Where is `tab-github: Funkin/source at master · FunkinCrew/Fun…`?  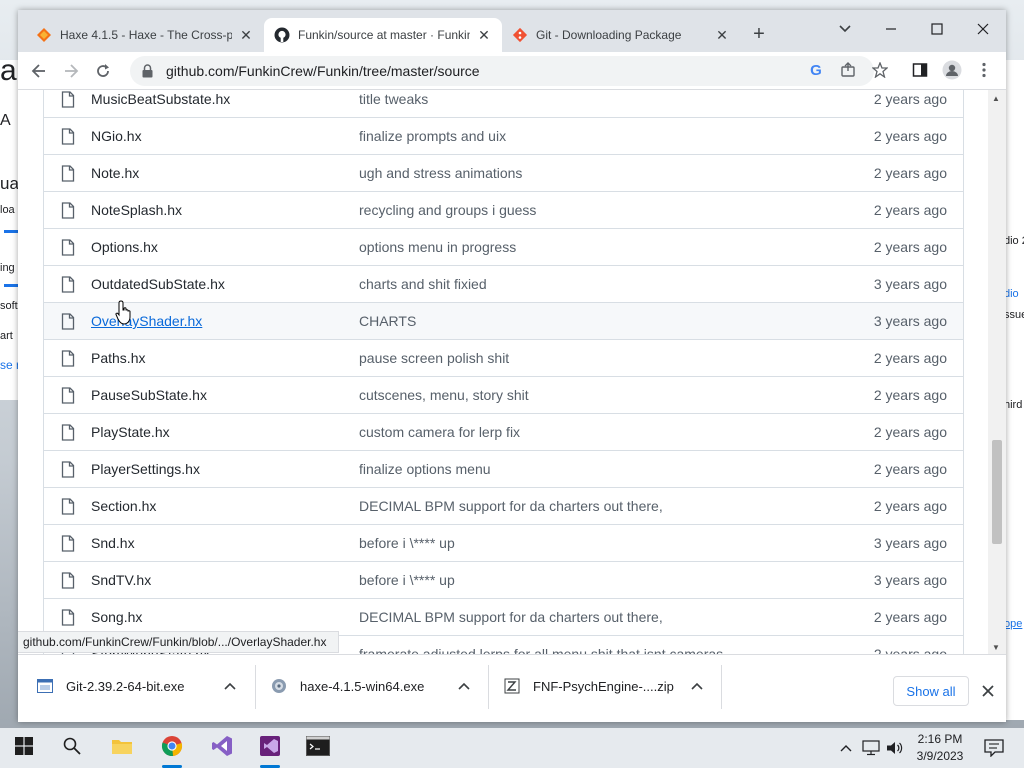
tab-github: Funkin/source at master · FunkinCrew/Fun… is located at coordinates (383, 35).